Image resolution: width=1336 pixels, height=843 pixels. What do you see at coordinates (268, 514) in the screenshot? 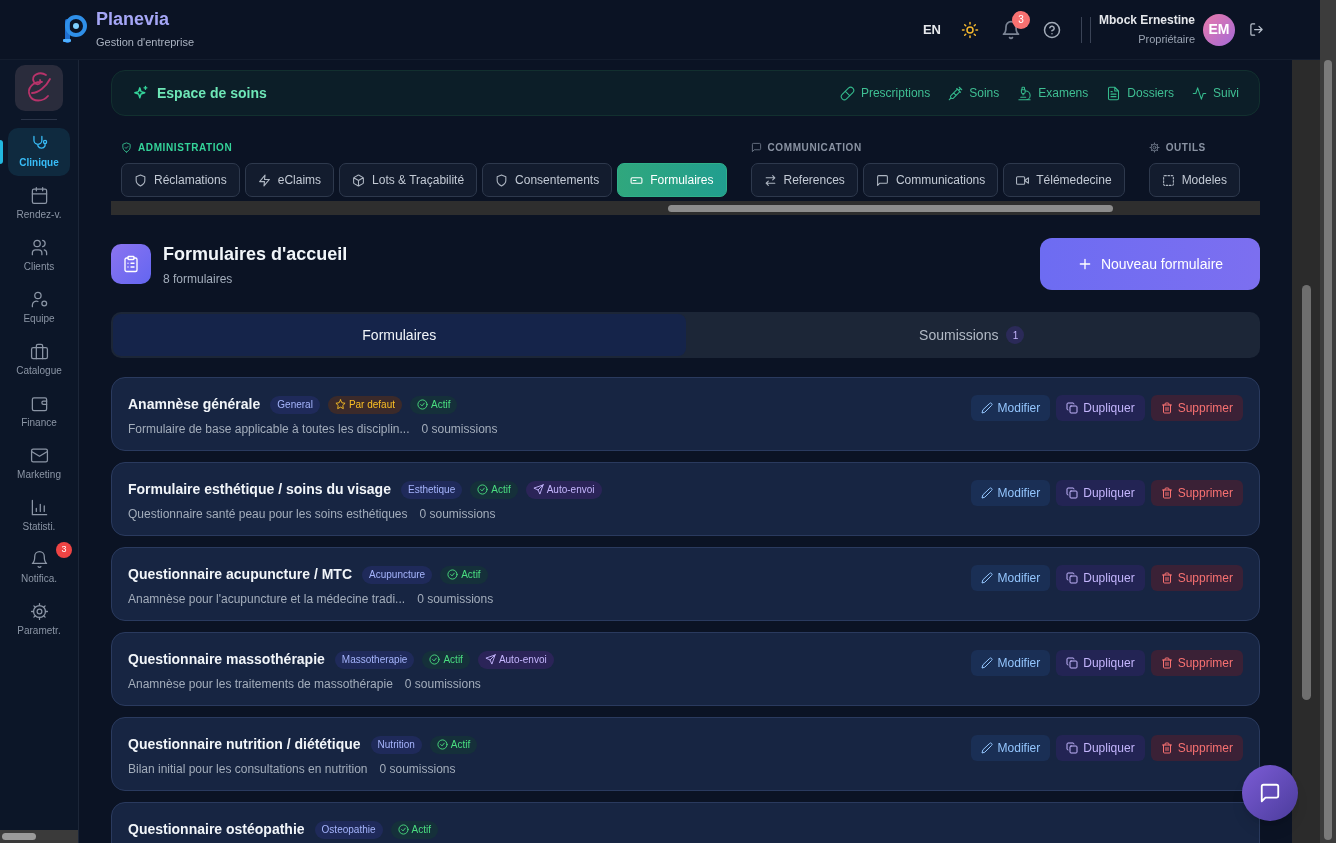
I see `form-description: Questionnaire santé peau pour les soins esthétiques` at bounding box center [268, 514].